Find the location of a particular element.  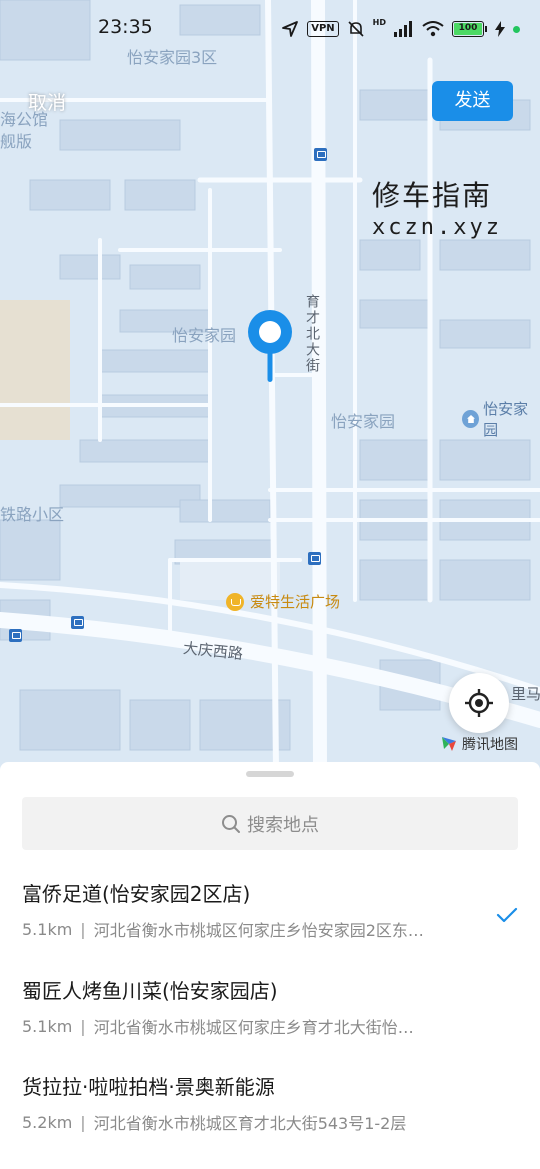

search-input: 搜索地点 is located at coordinates (270, 823).